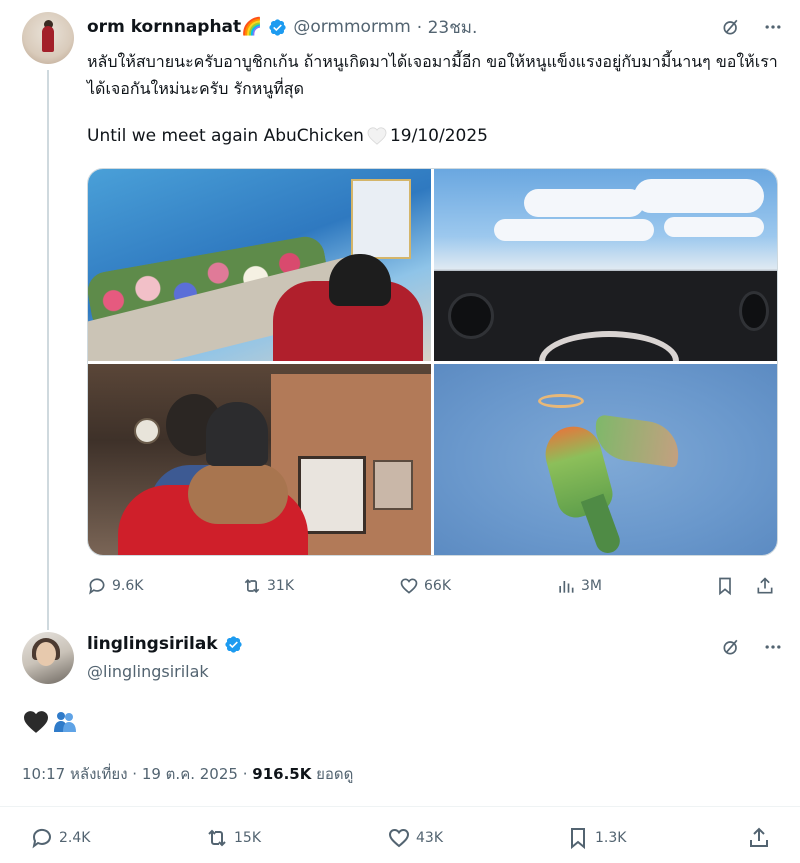  Describe the element at coordinates (280, 586) in the screenshot. I see `tweet1-retweet-count: 31K` at that location.